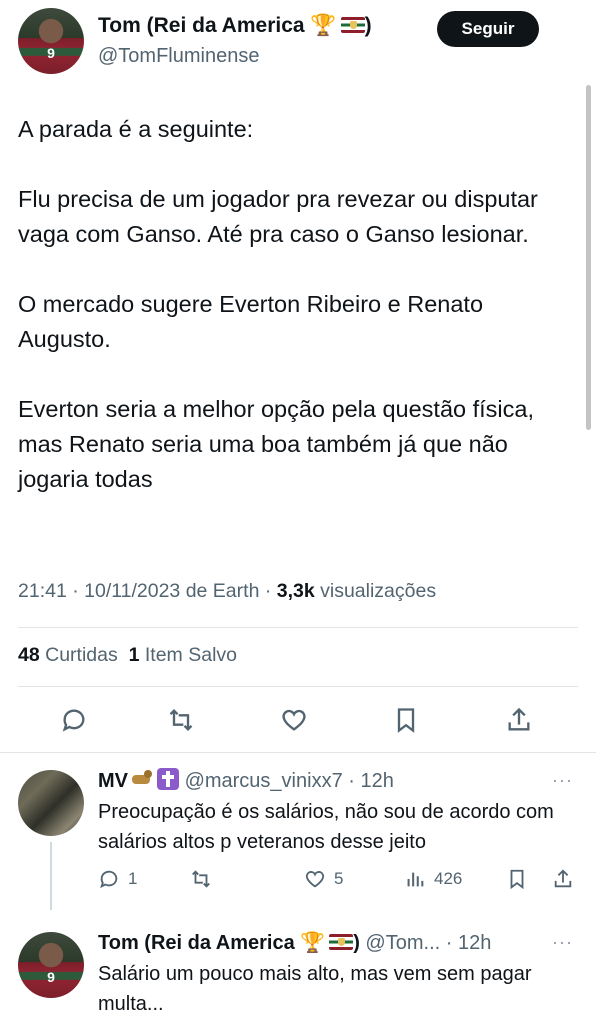 Image resolution: width=596 pixels, height=1024 pixels. I want to click on tweet-stats: 48 Curtidas 1 Item Salvo, so click(127, 655).